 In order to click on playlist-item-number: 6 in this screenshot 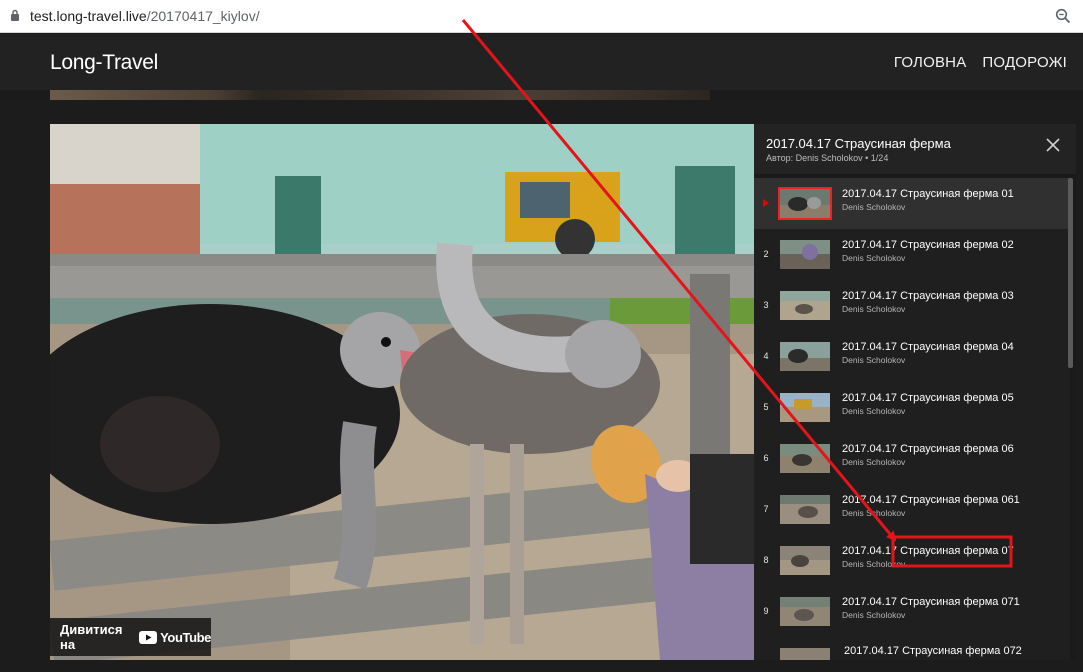, I will do `click(766, 458)`.